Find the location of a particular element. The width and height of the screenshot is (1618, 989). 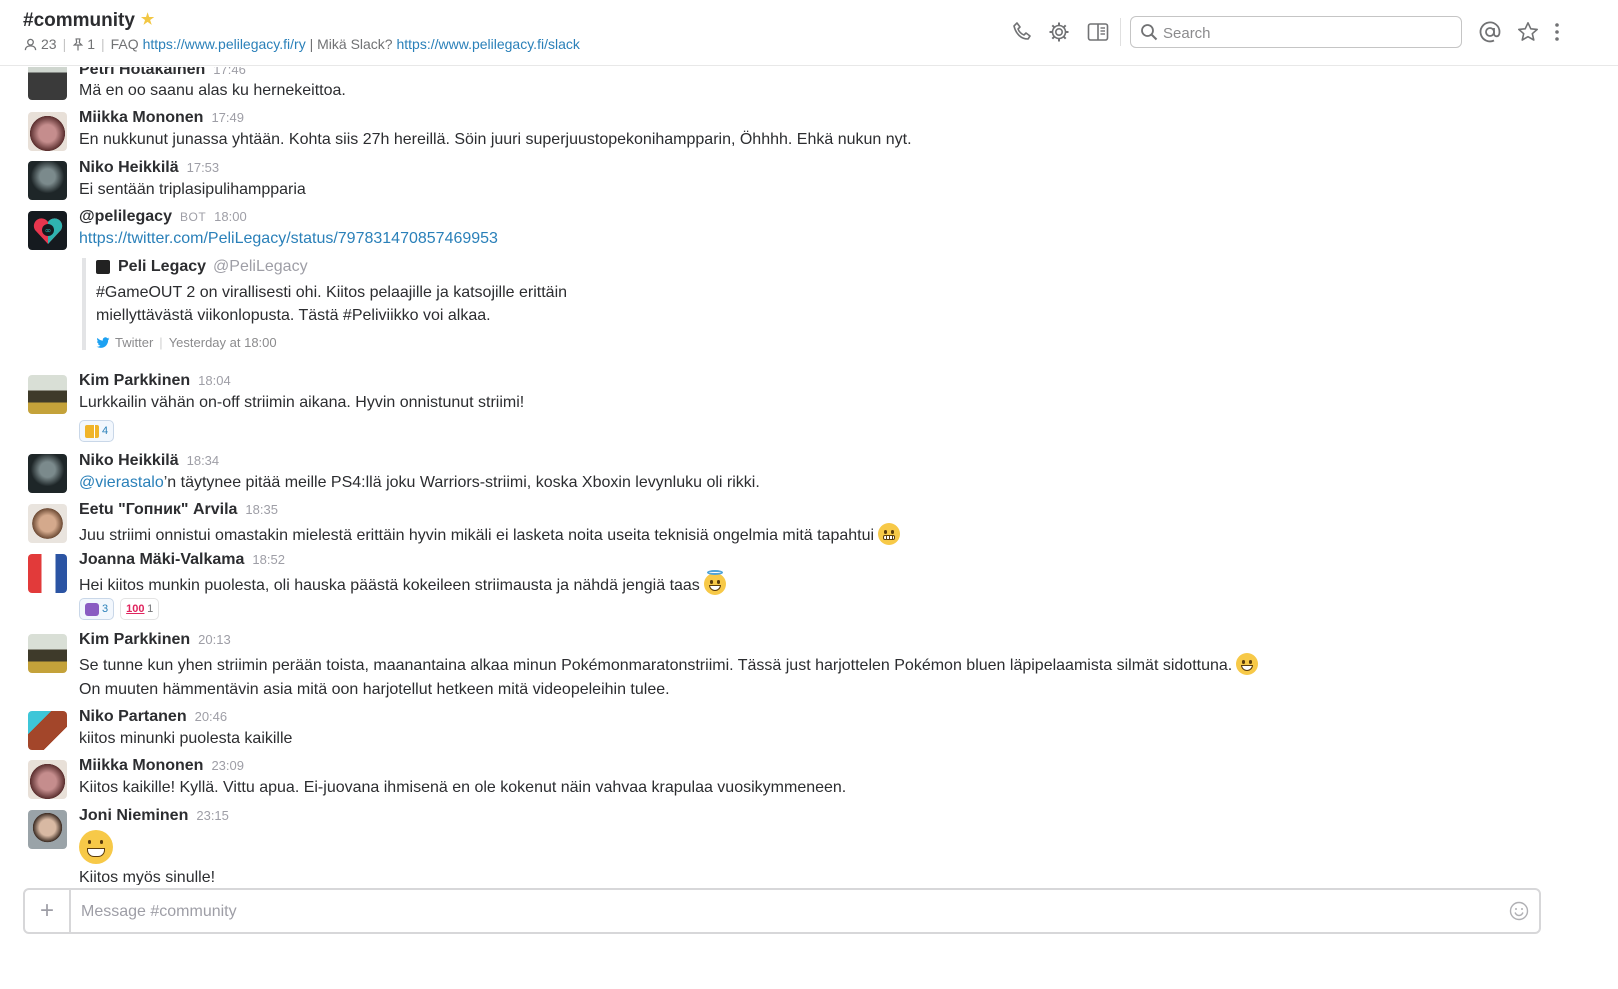

author-name: Niko Partanen is located at coordinates (133, 716).